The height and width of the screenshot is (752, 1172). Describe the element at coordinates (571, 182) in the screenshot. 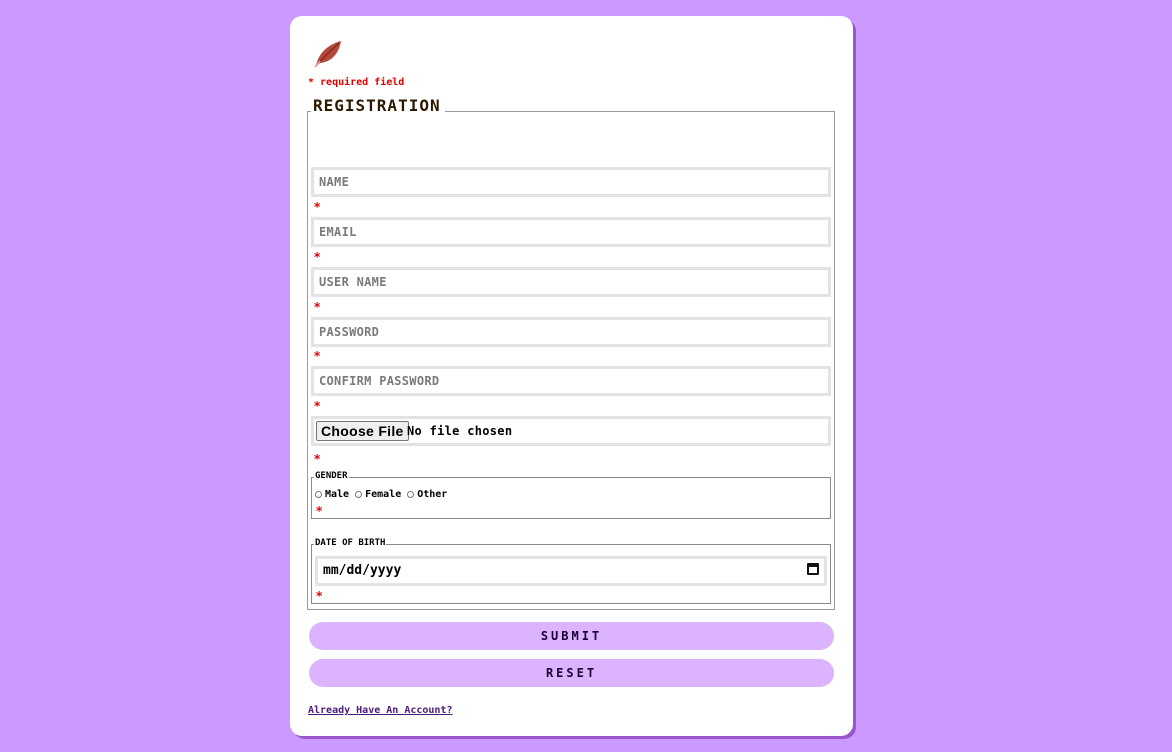

I see `name-input: NAME` at that location.